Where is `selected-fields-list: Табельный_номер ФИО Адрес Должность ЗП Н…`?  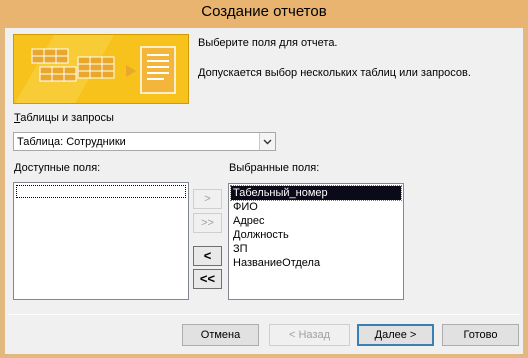 selected-fields-list: Табельный_номер ФИО Адрес Должность ЗП Н… is located at coordinates (316, 241).